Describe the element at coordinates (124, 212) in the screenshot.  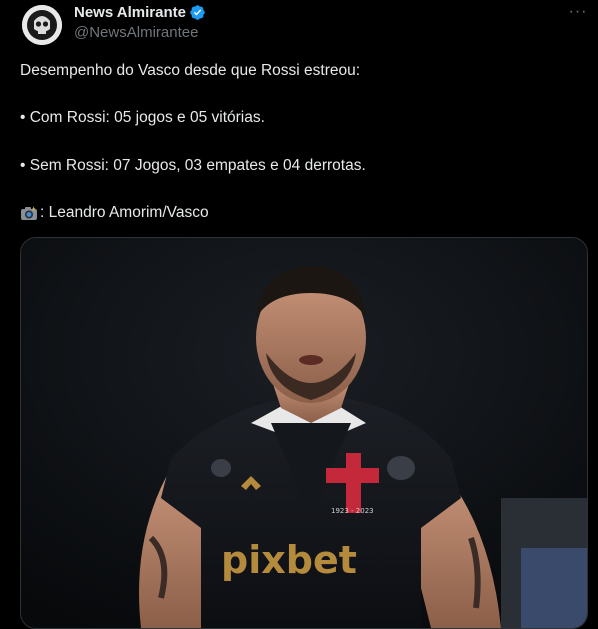
I see `photo-credit-text: : Leandro Amorim/Vasco` at that location.